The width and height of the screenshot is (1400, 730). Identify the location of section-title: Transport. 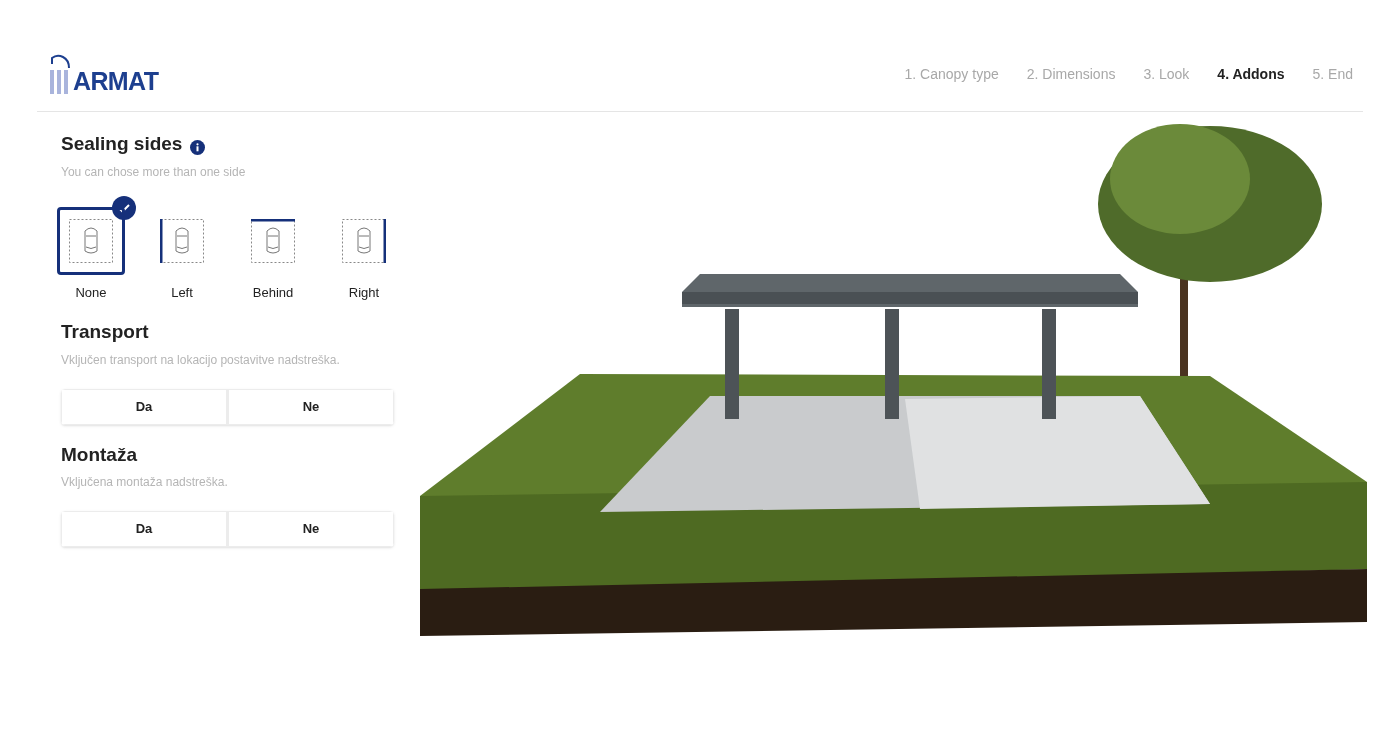
(105, 332).